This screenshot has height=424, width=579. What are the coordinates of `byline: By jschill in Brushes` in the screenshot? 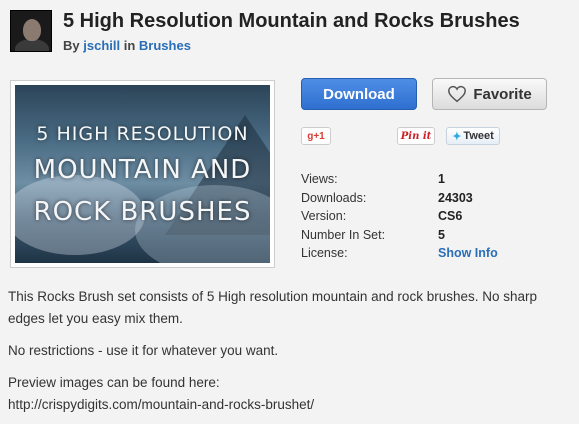 It's located at (127, 45).